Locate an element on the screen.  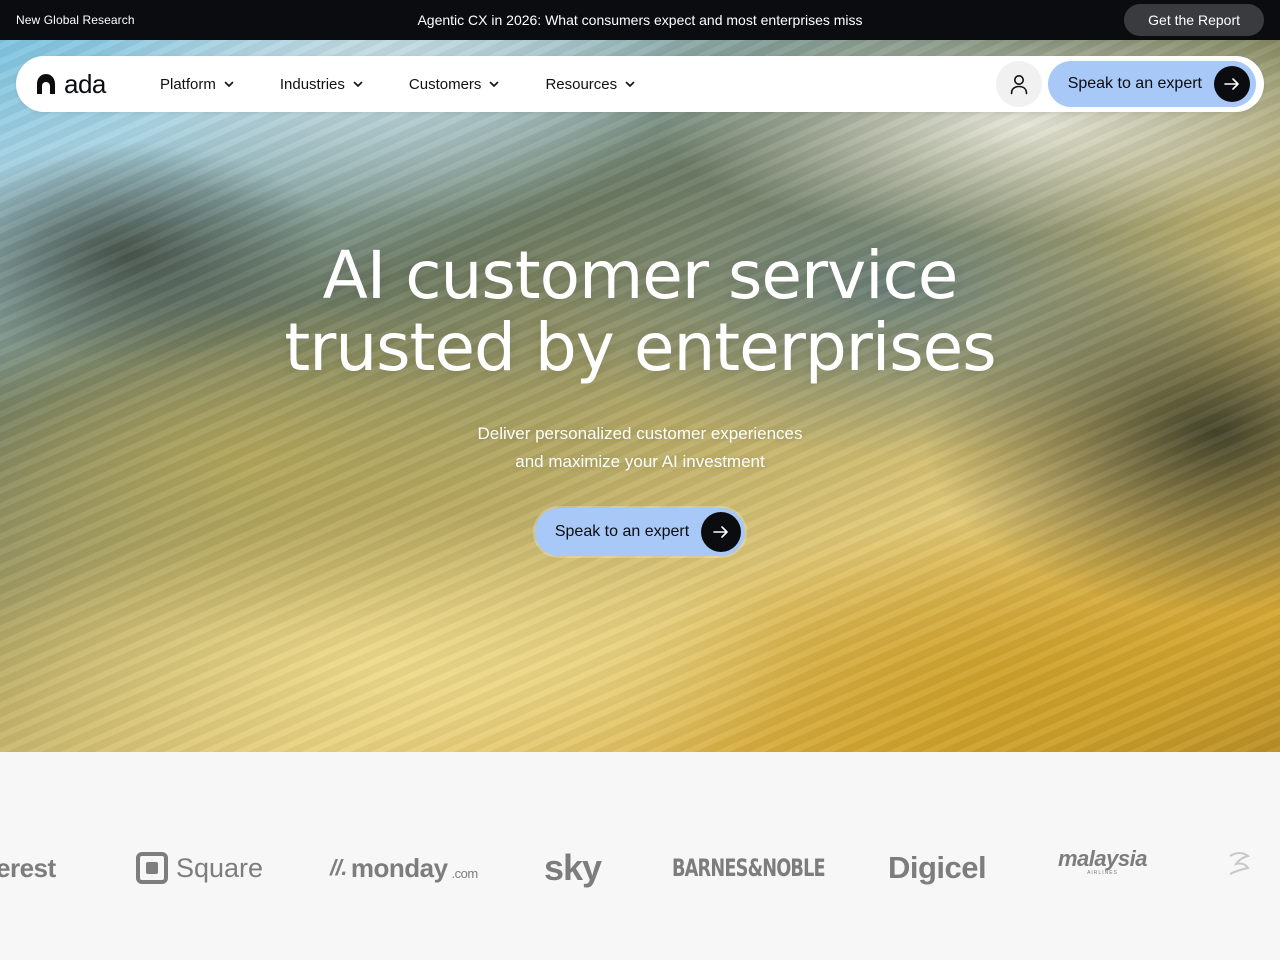
speak-to-expert-label: Speak to an expert is located at coordinates (1134, 83).